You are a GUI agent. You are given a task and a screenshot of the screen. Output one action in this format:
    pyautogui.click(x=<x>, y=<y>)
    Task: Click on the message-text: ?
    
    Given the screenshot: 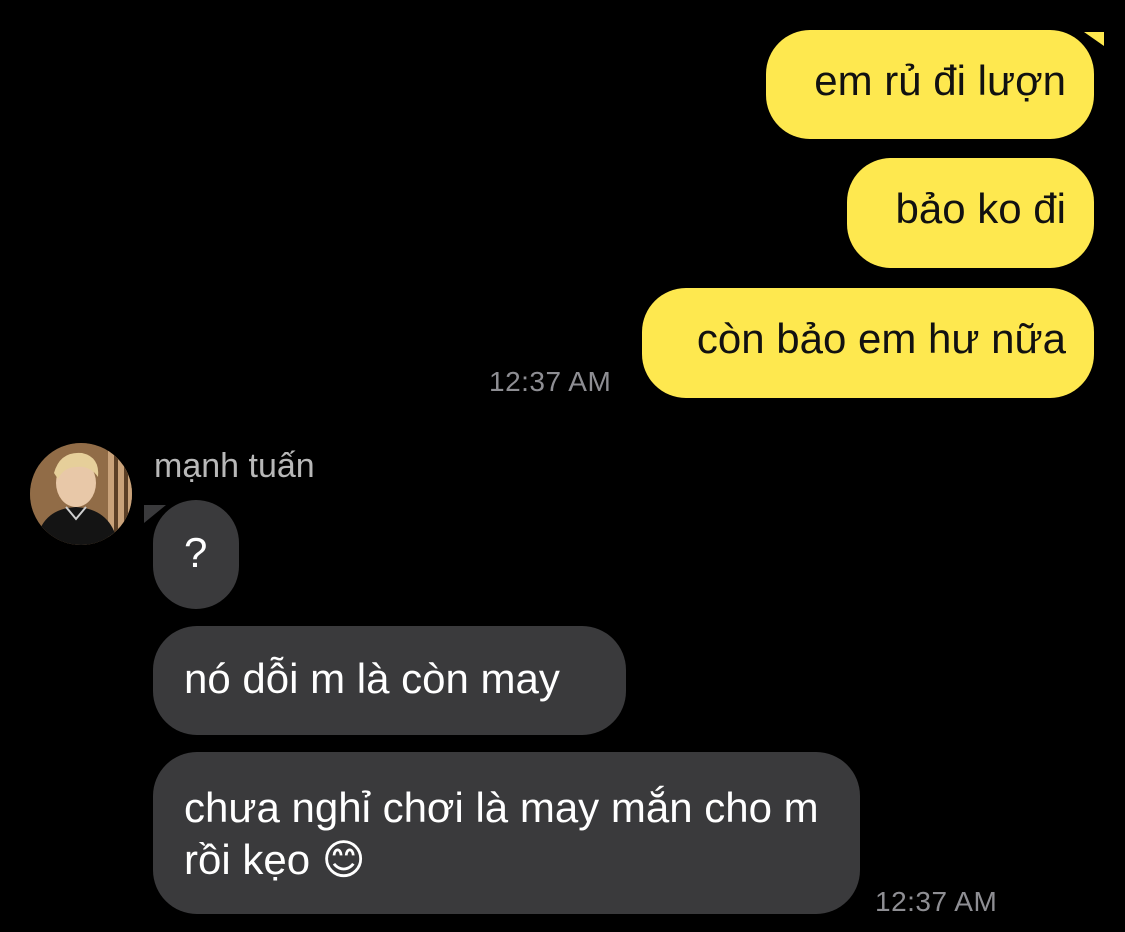 What is the action you would take?
    pyautogui.click(x=196, y=552)
    